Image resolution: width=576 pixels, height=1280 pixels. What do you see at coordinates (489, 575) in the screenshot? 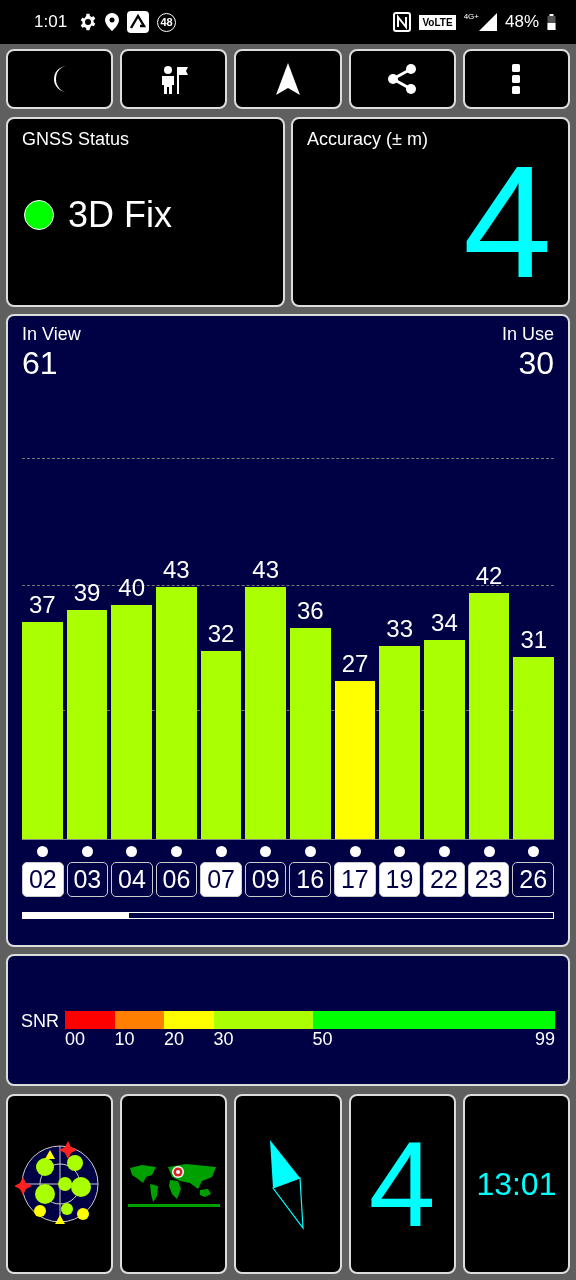
I see `snr-value: 42` at bounding box center [489, 575].